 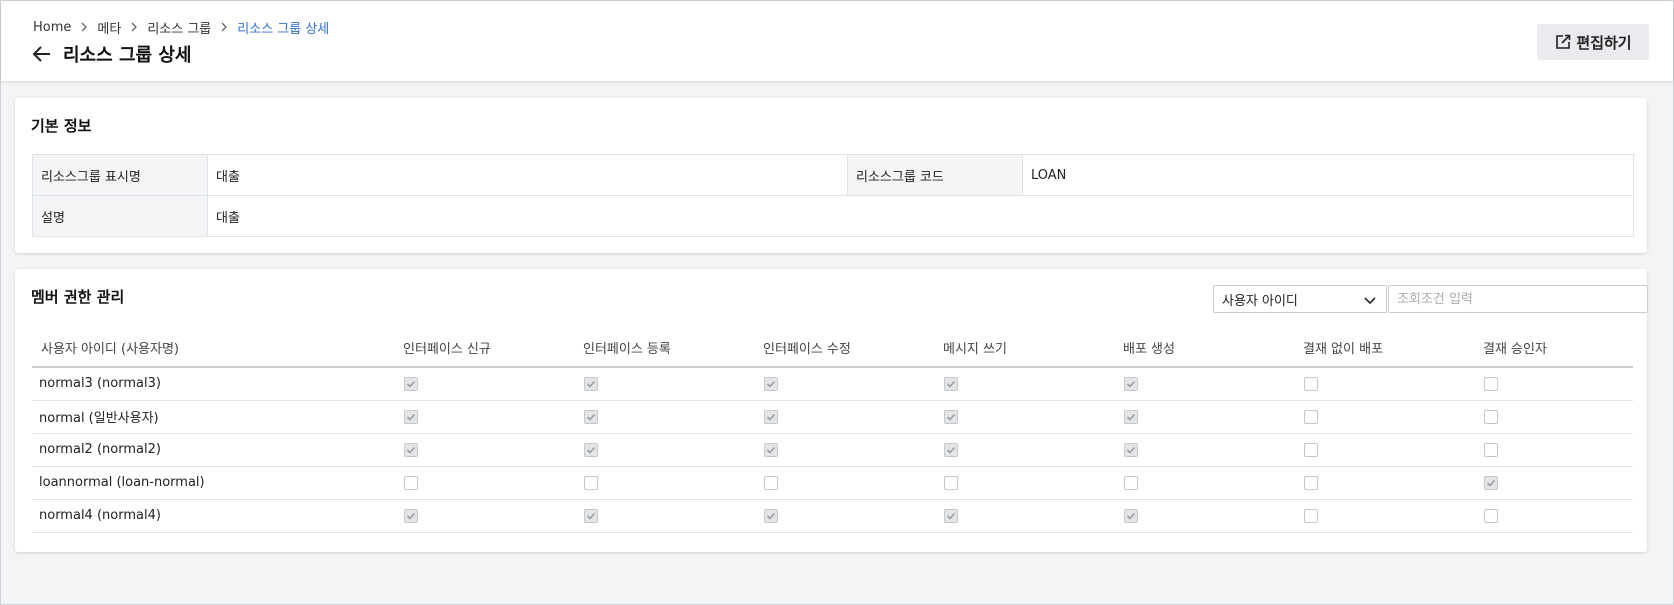 I want to click on basic-info-table: 리소스그룹 표시명 대출 리소스그룹 코드 LOAN 설명 대출, so click(x=833, y=195).